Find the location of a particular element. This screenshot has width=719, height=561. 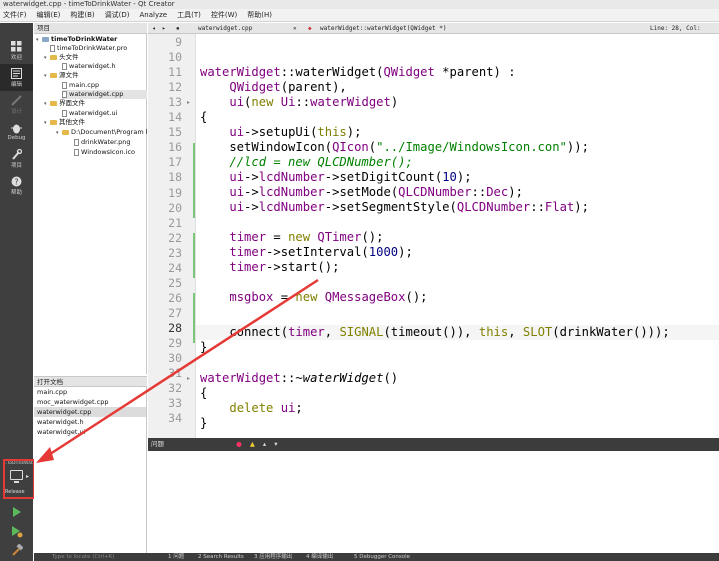

warning-filter-icon: ▲ is located at coordinates (252, 444).